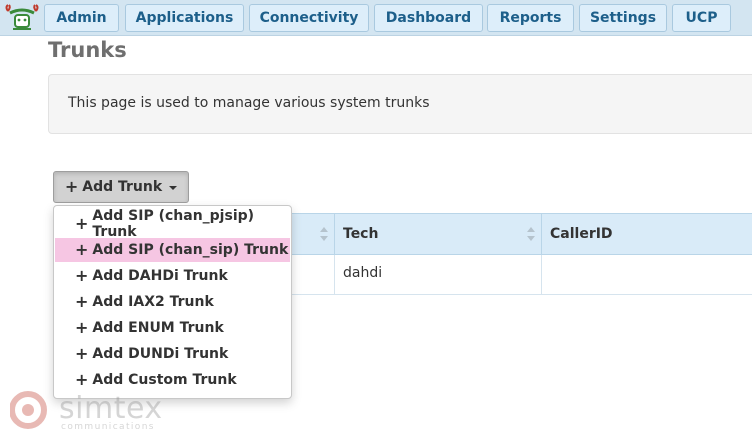 The image size is (752, 446). I want to click on watermark-tagline: communications, so click(108, 427).